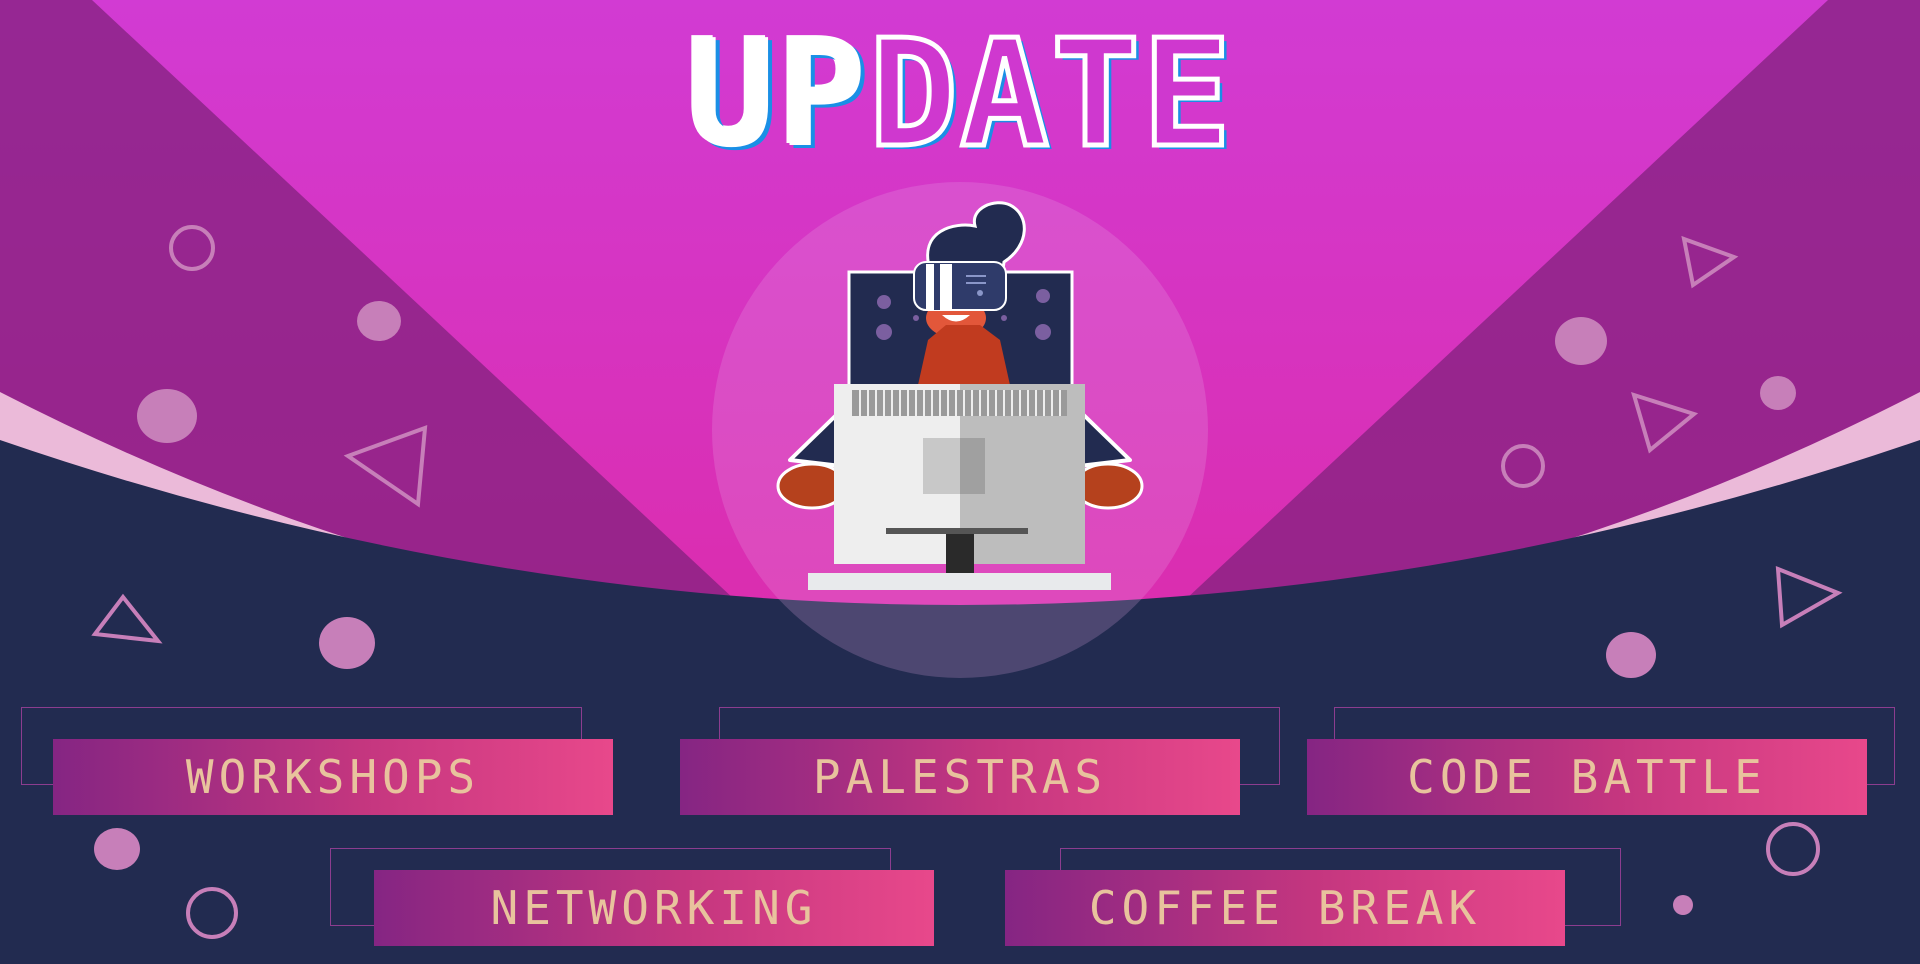 Image resolution: width=1920 pixels, height=964 pixels. What do you see at coordinates (333, 777) in the screenshot?
I see `workshops-button: WORKSHOPS` at bounding box center [333, 777].